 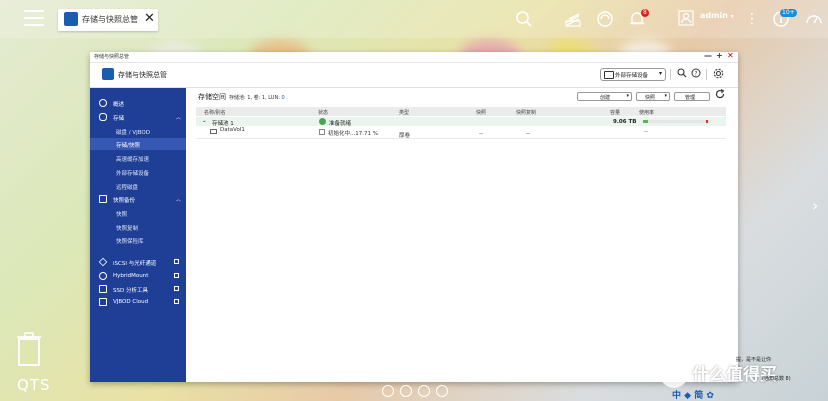 I want to click on divider, so click(x=670, y=74).